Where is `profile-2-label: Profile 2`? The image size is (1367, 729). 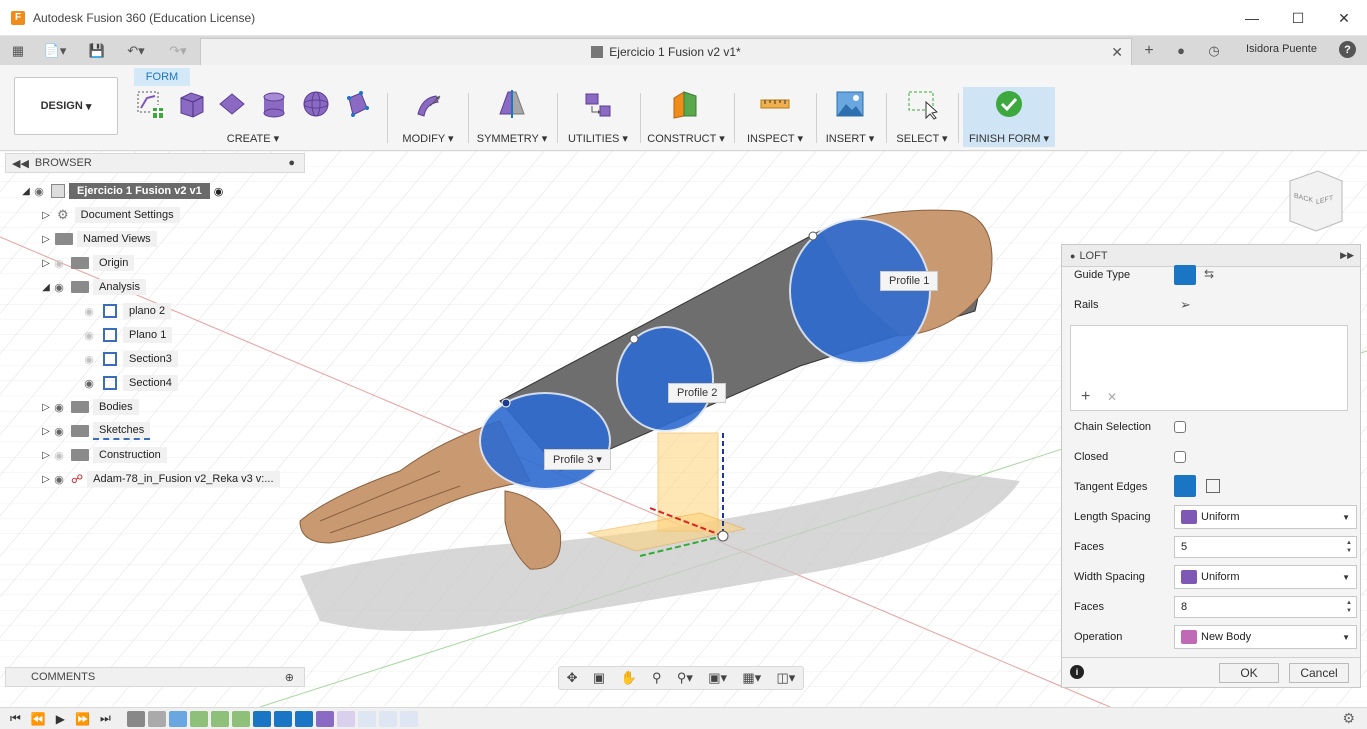
profile-2-label: Profile 2 is located at coordinates (697, 393).